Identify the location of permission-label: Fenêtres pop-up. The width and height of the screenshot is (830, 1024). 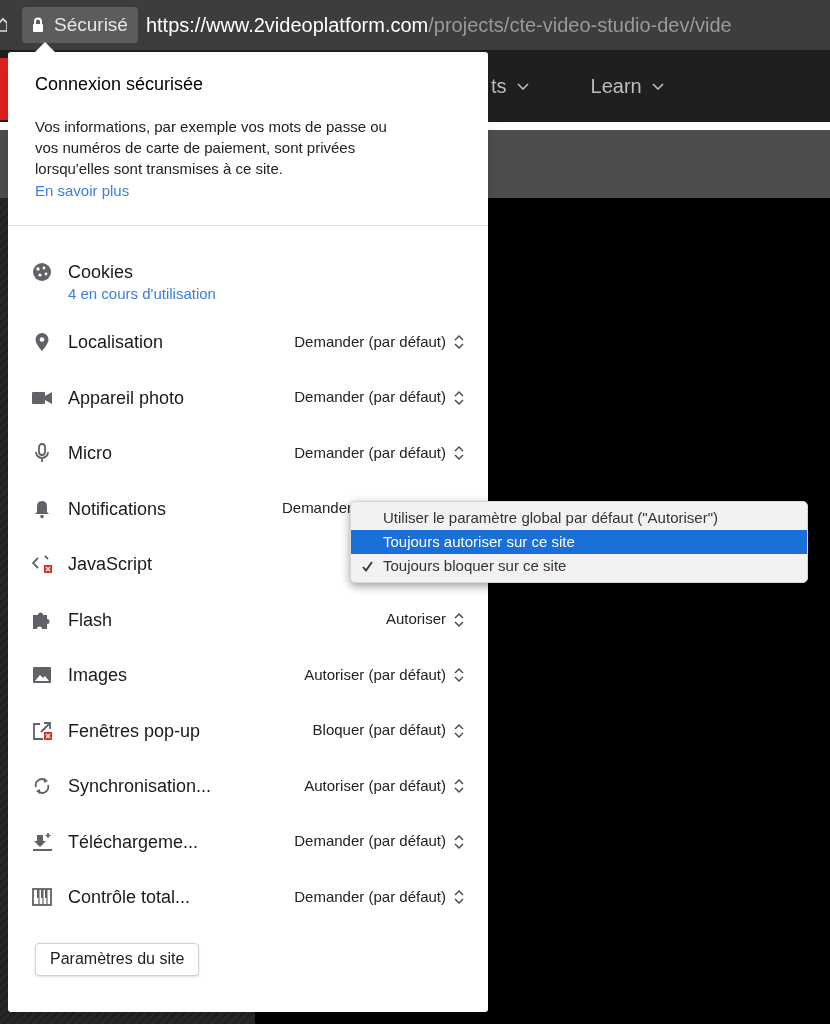
(134, 731).